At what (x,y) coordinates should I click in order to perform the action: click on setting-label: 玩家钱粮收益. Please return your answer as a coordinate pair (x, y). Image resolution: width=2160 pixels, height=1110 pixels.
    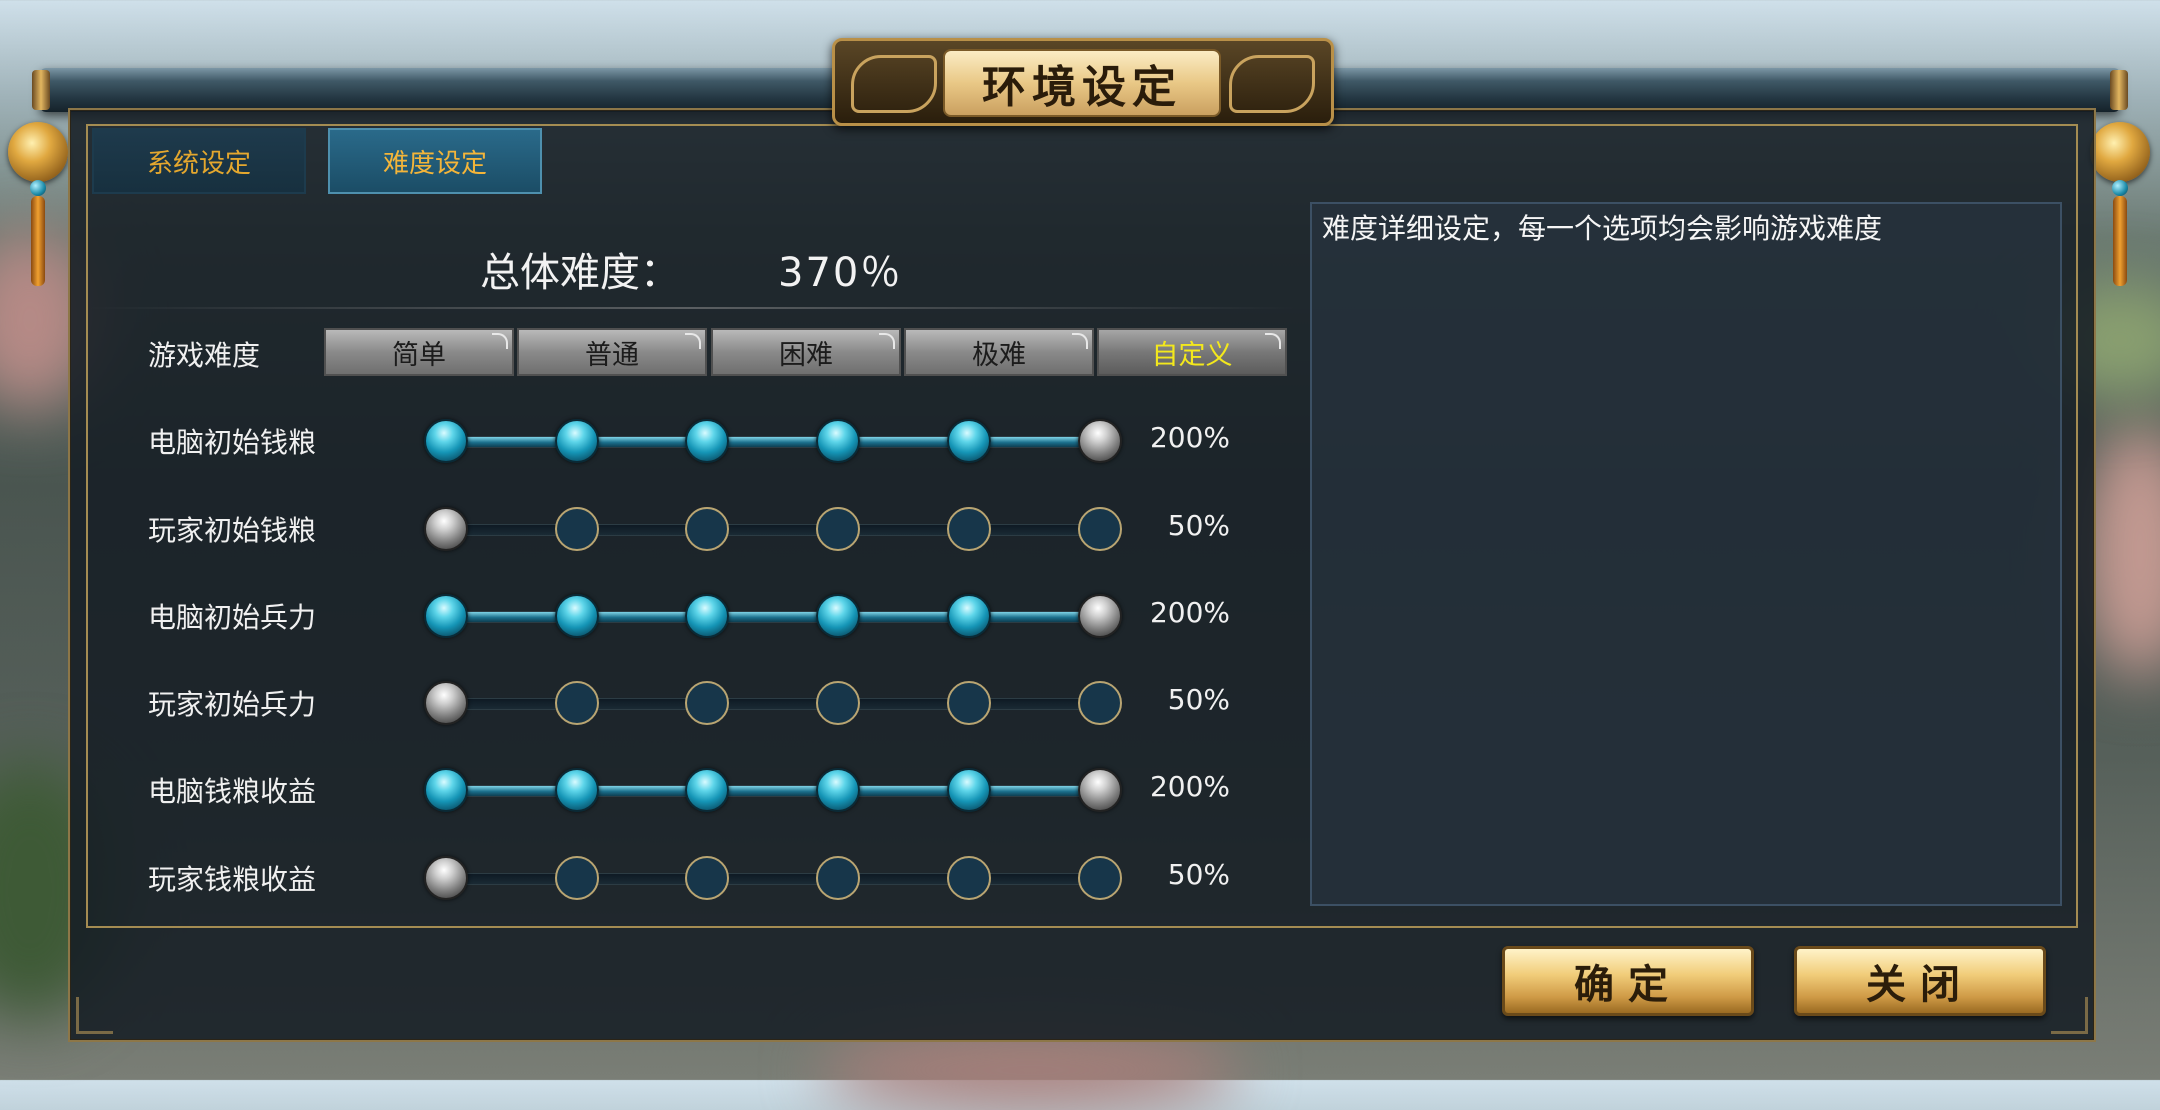
    Looking at the image, I should click on (232, 879).